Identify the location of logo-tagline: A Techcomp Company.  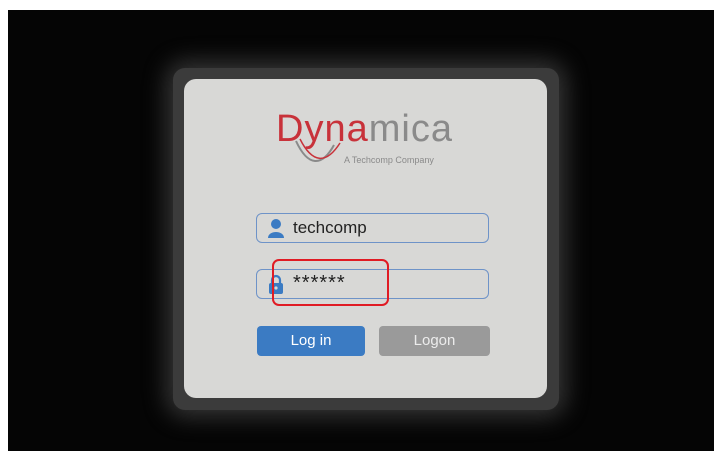
(389, 160).